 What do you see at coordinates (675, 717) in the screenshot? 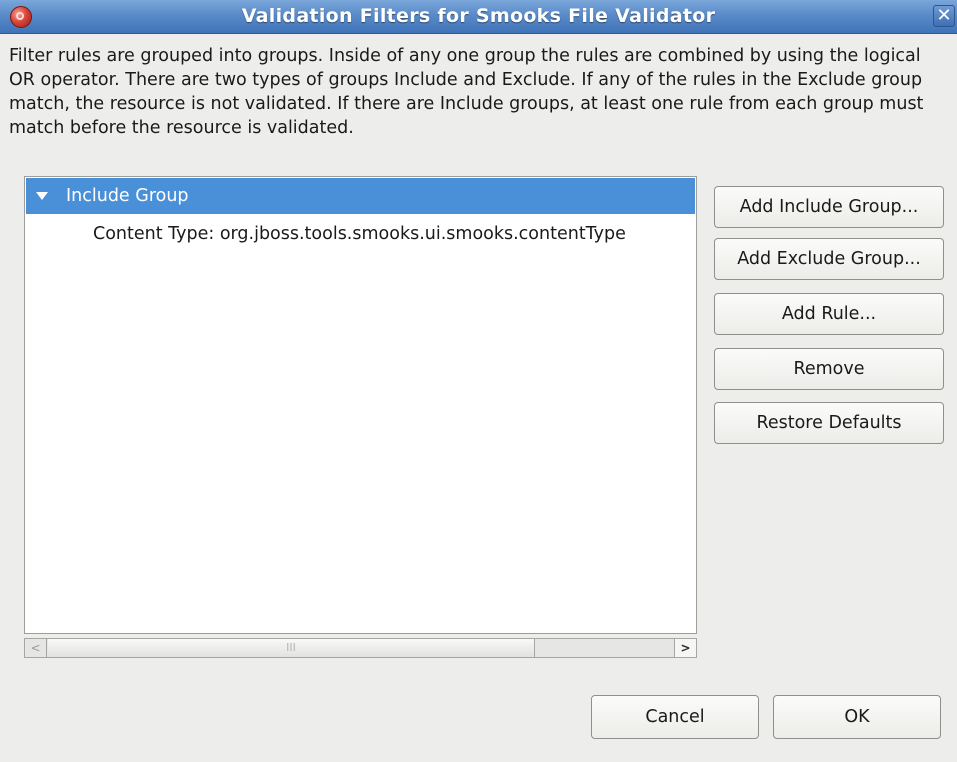
I see `cancel-button: Cancel` at bounding box center [675, 717].